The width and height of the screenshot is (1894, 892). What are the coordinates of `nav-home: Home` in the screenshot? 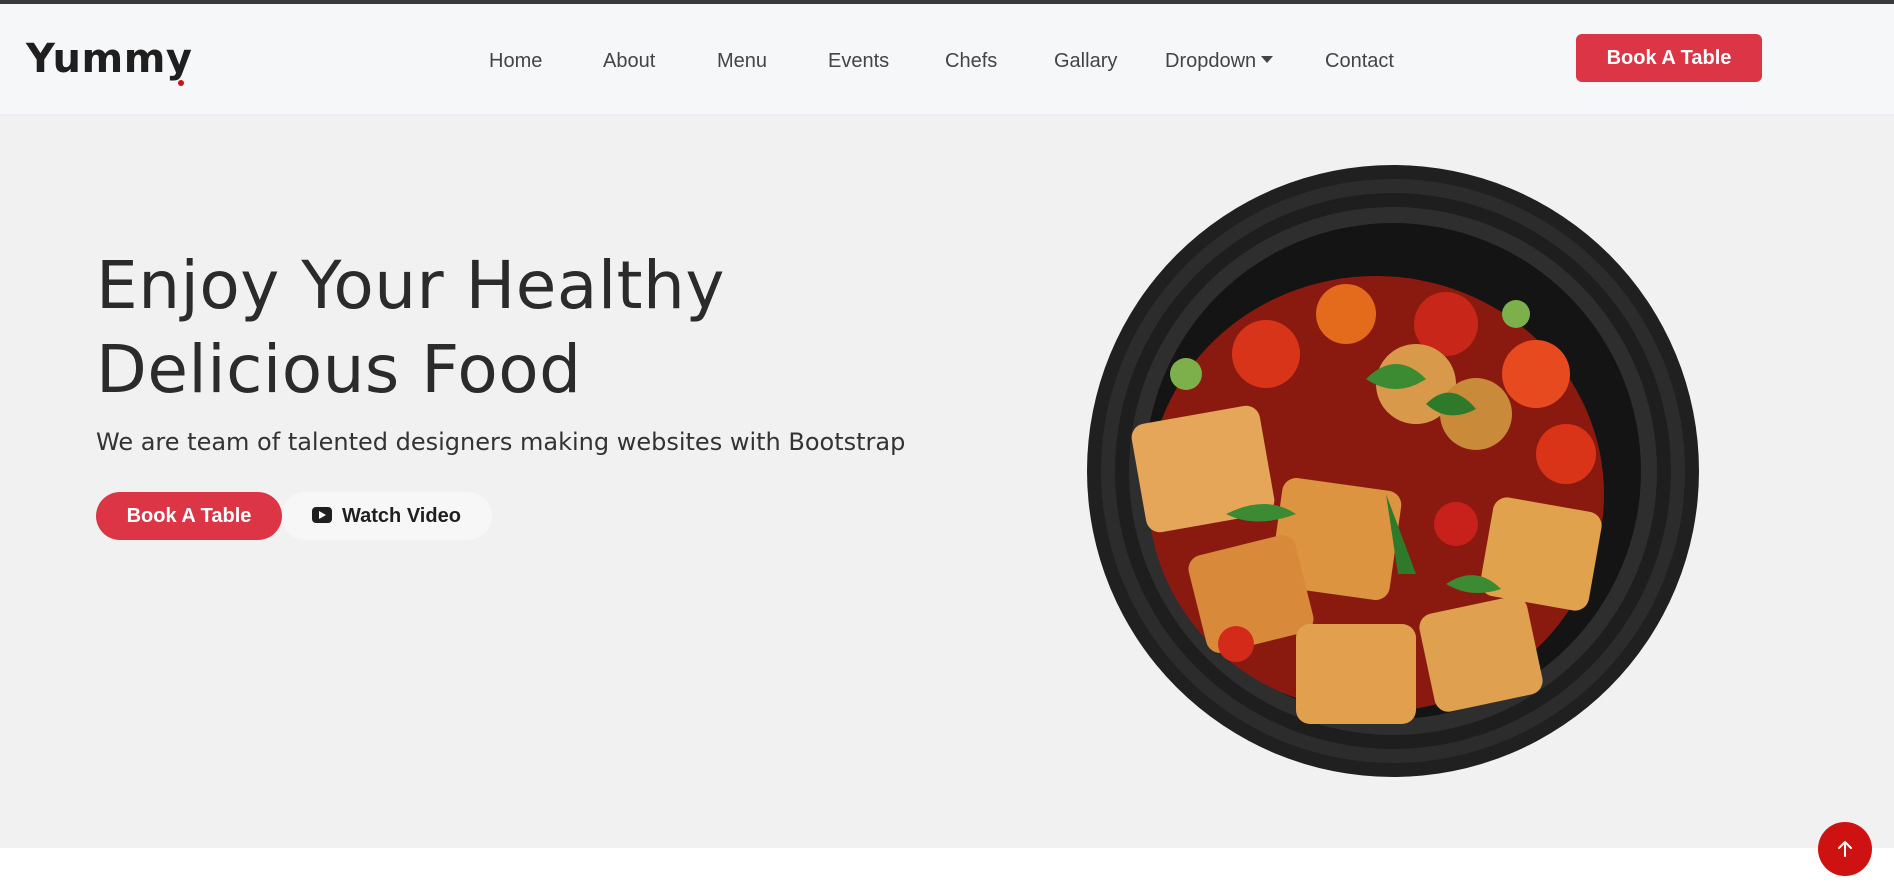 It's located at (515, 61).